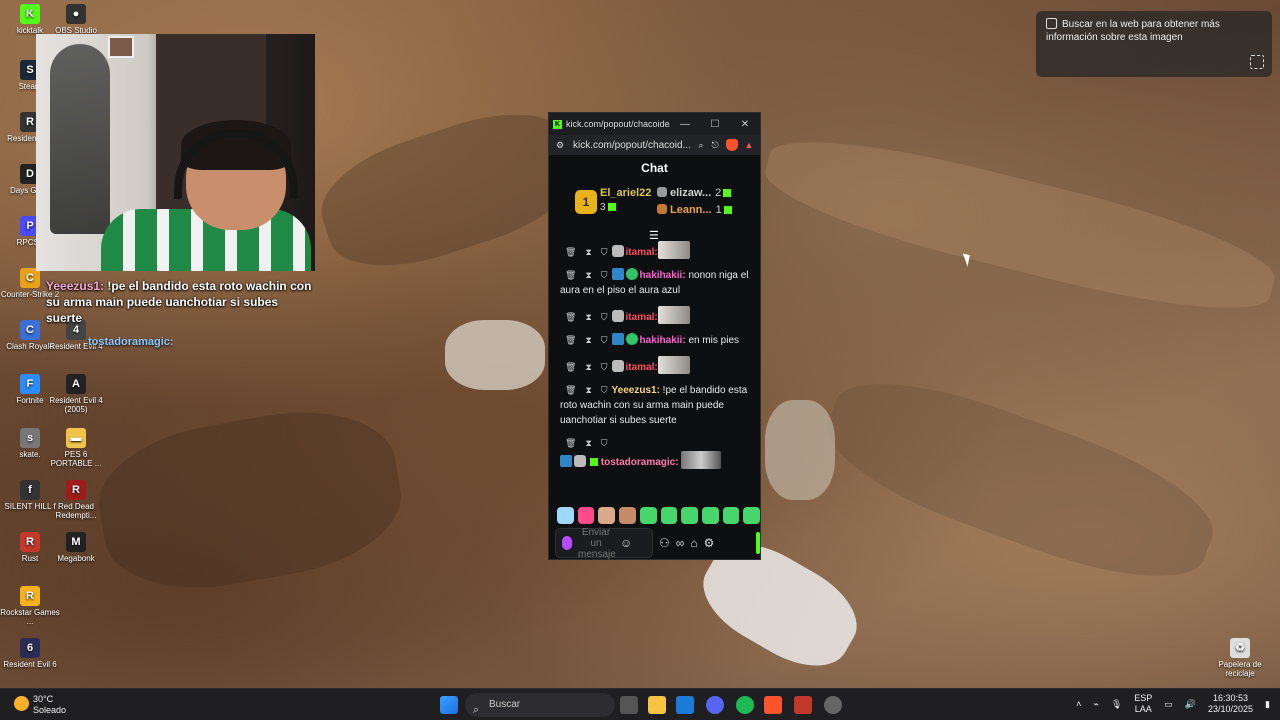 The height and width of the screenshot is (720, 1280). What do you see at coordinates (656, 453) in the screenshot?
I see `chat-message: 🗑 ⧗ ⛉ tostadoramagic:` at bounding box center [656, 453].